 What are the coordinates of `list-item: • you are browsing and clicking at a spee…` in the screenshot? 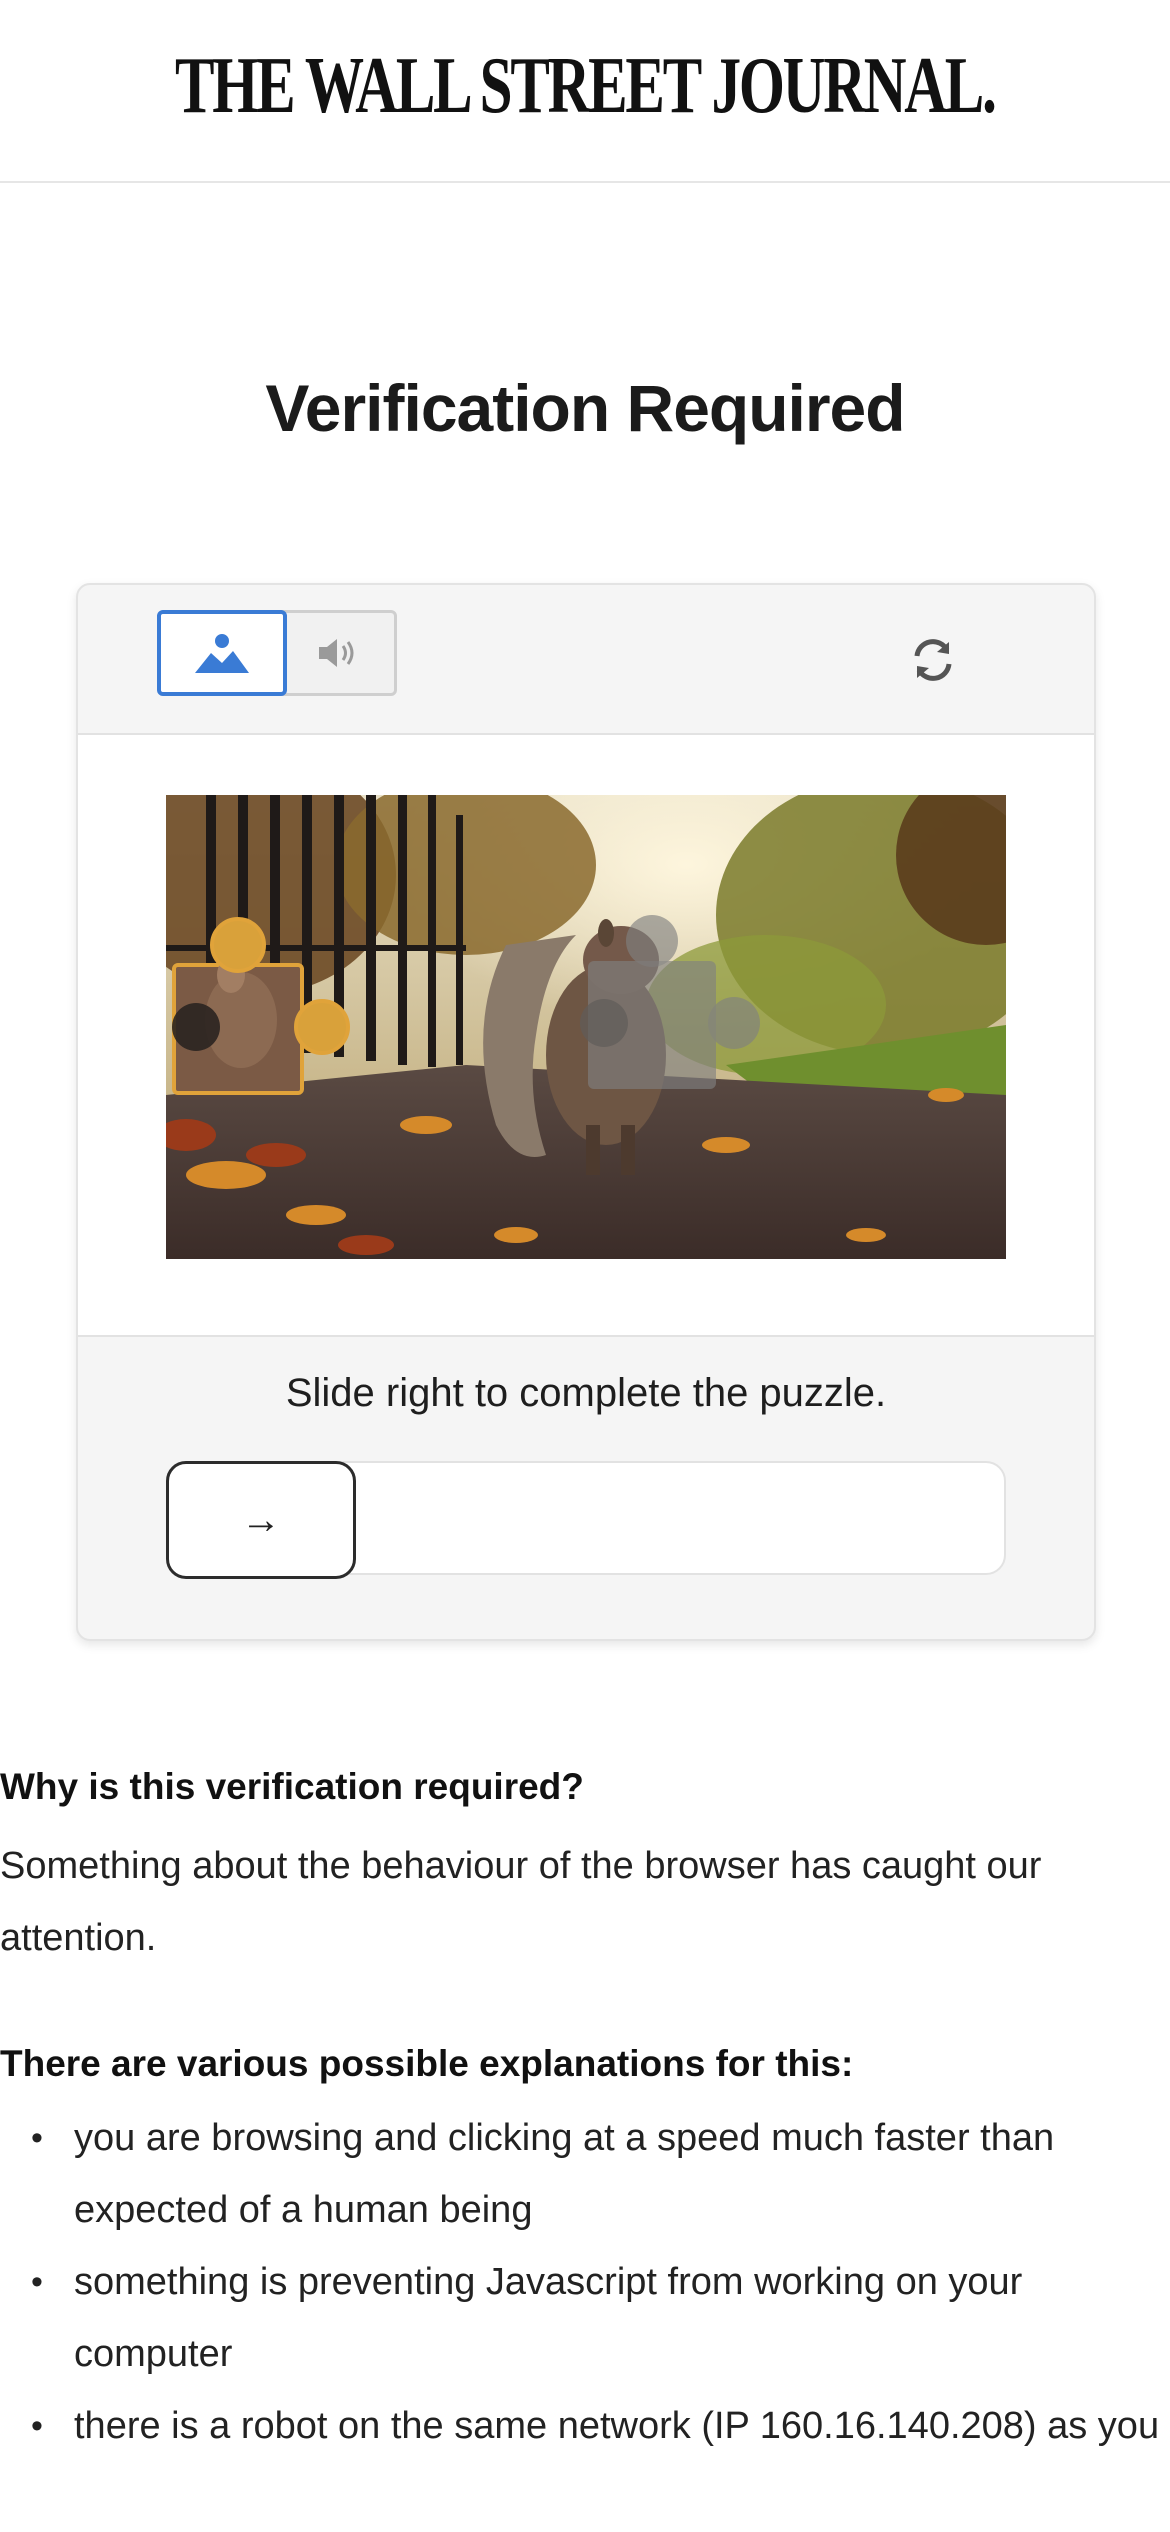 It's located at (585, 2174).